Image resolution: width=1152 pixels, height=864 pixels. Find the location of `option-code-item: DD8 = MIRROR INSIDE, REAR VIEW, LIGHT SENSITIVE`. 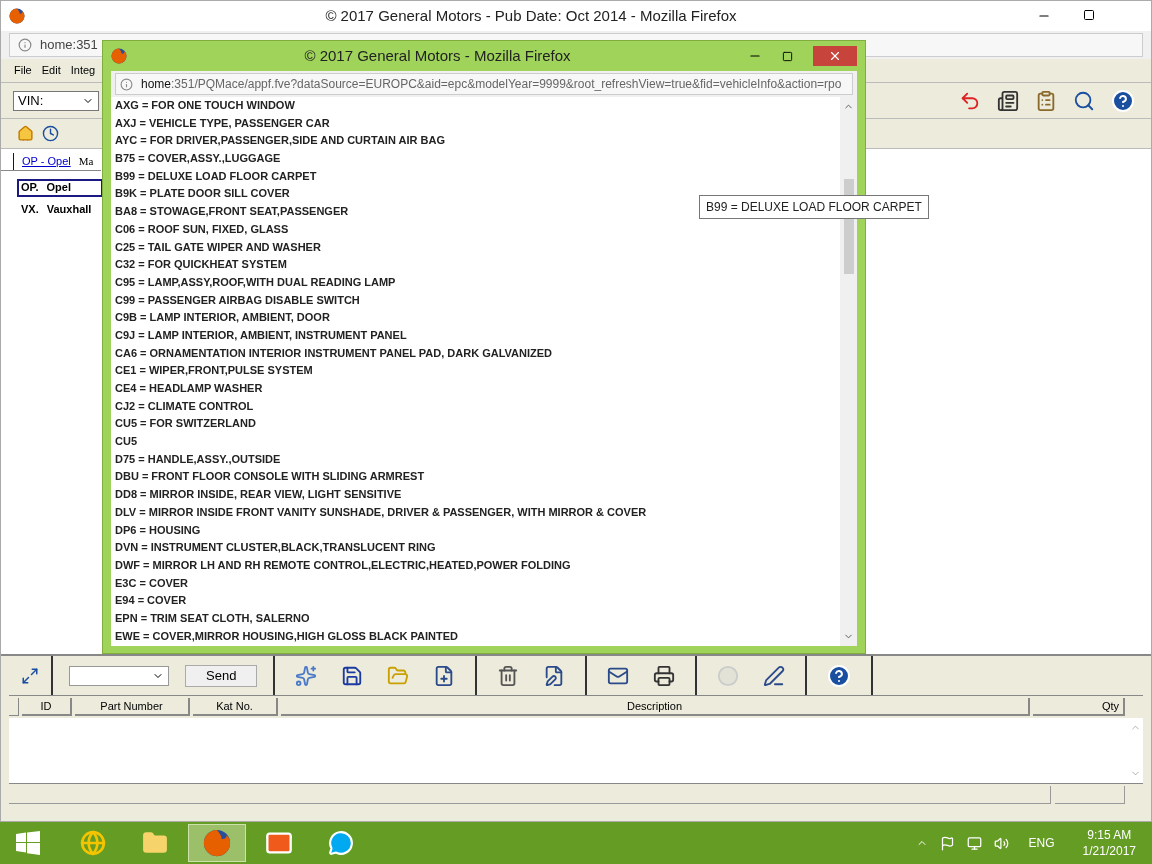

option-code-item: DD8 = MIRROR INSIDE, REAR VIEW, LIGHT SENSITIVE is located at coordinates (258, 495).